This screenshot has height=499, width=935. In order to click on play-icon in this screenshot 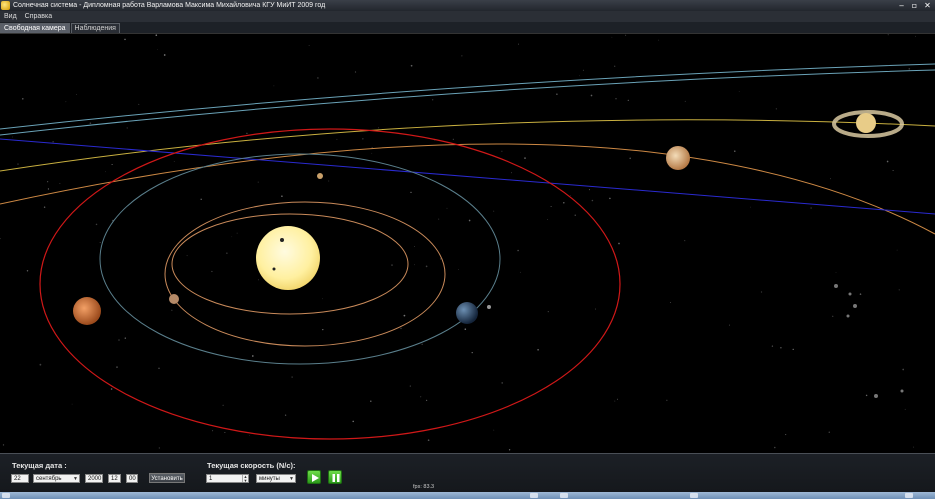, I will do `click(315, 478)`.